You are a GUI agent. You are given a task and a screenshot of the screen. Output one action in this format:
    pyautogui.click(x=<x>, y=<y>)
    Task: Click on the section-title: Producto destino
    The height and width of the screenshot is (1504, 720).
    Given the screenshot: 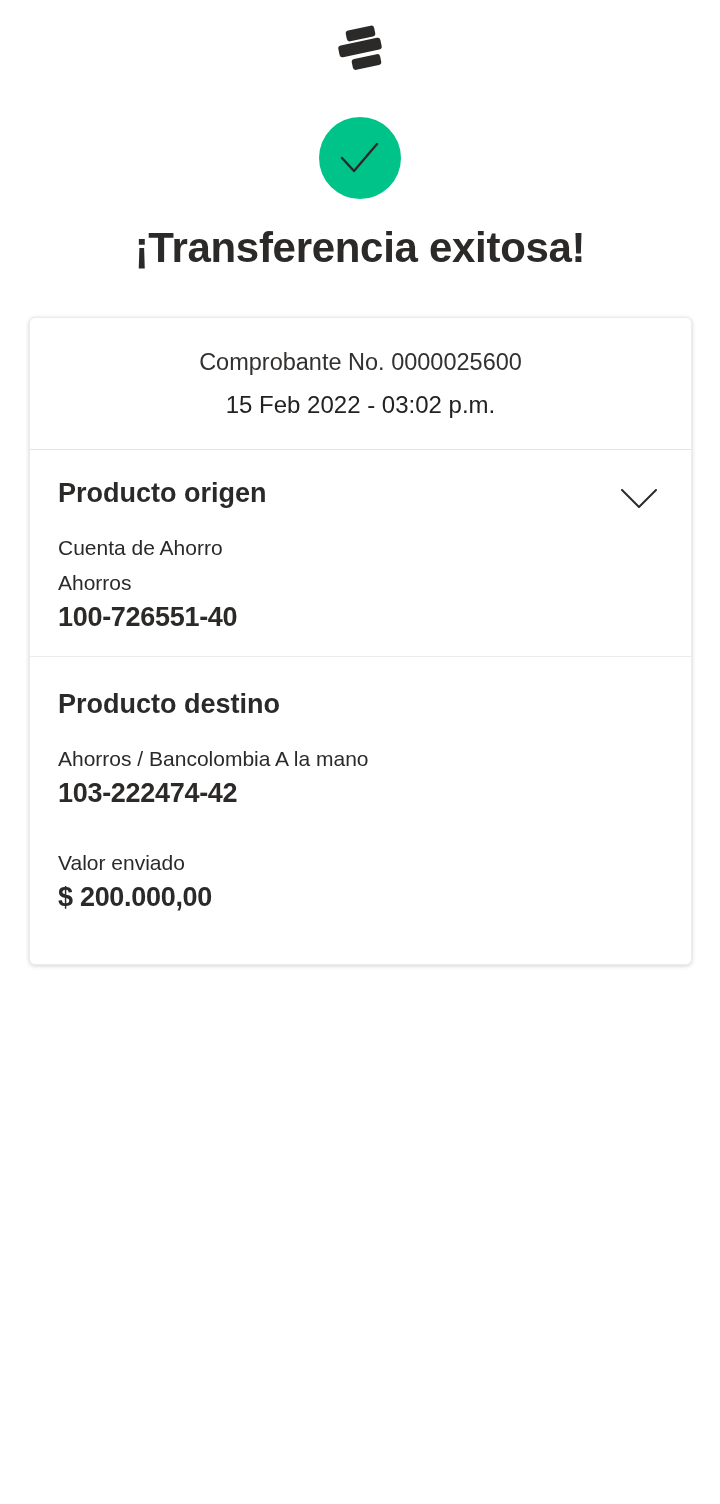 What is the action you would take?
    pyautogui.click(x=169, y=704)
    